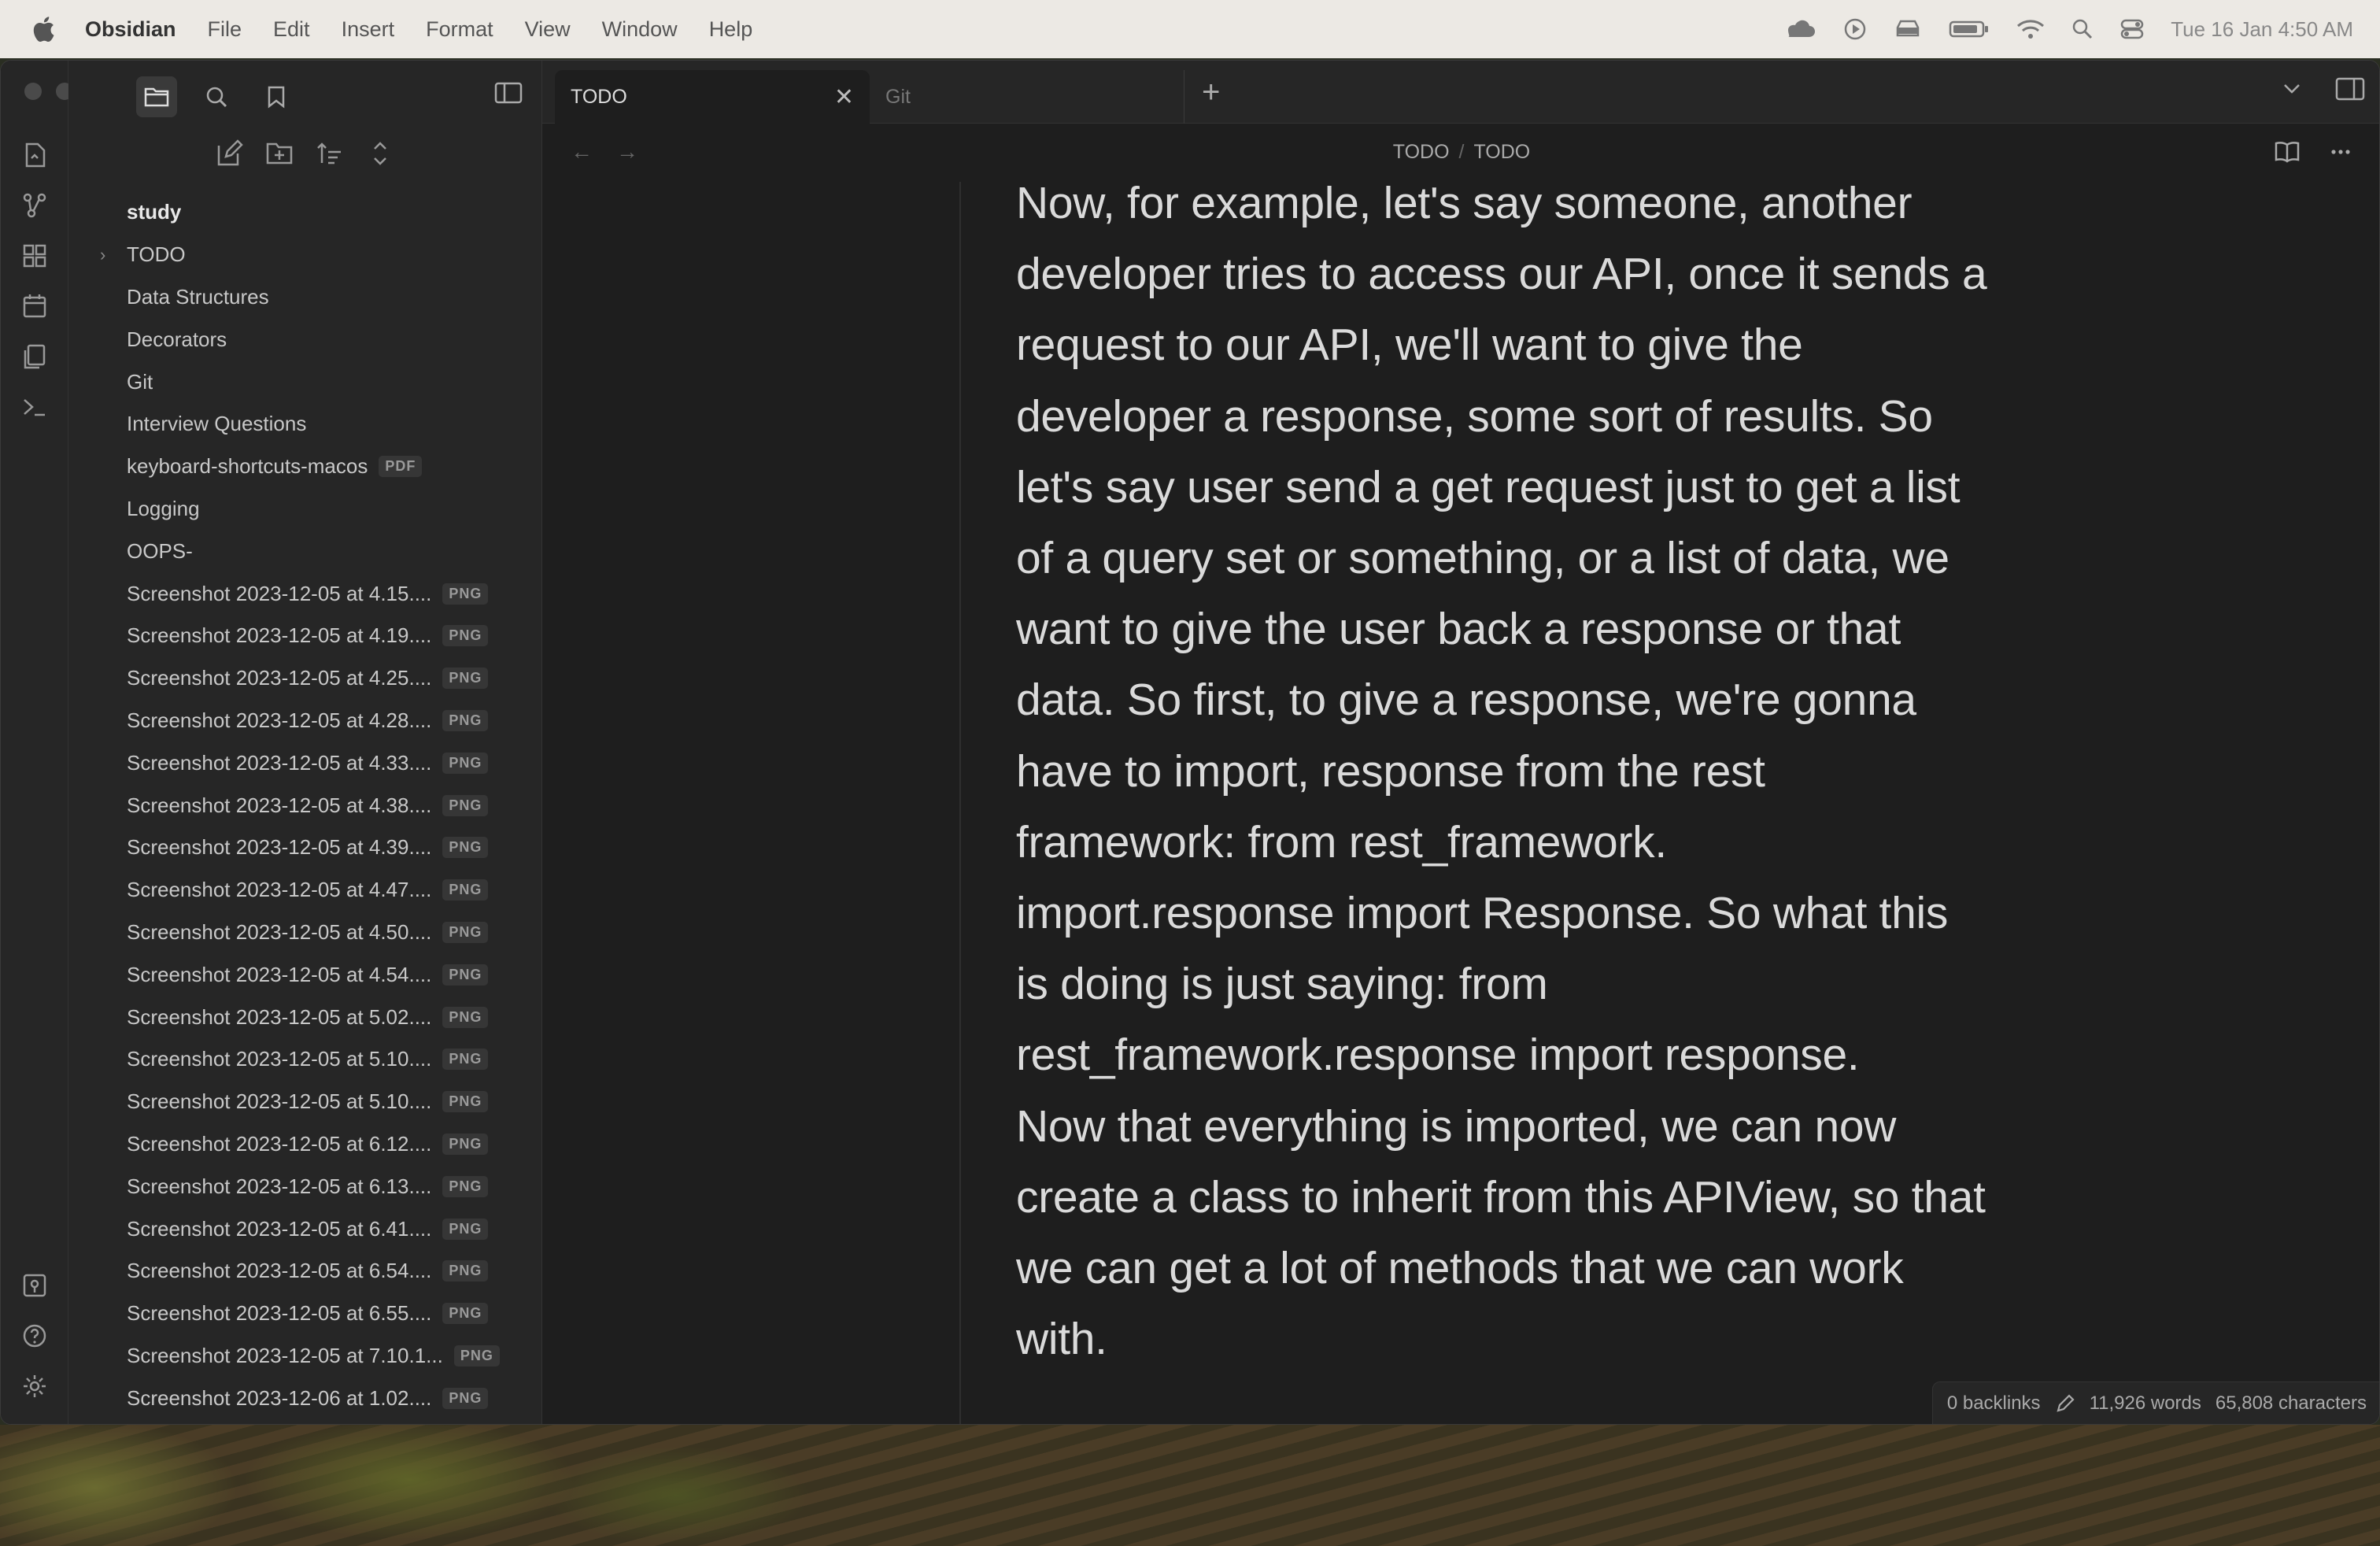  What do you see at coordinates (34, 1285) in the screenshot?
I see `vault-switcher-icon` at bounding box center [34, 1285].